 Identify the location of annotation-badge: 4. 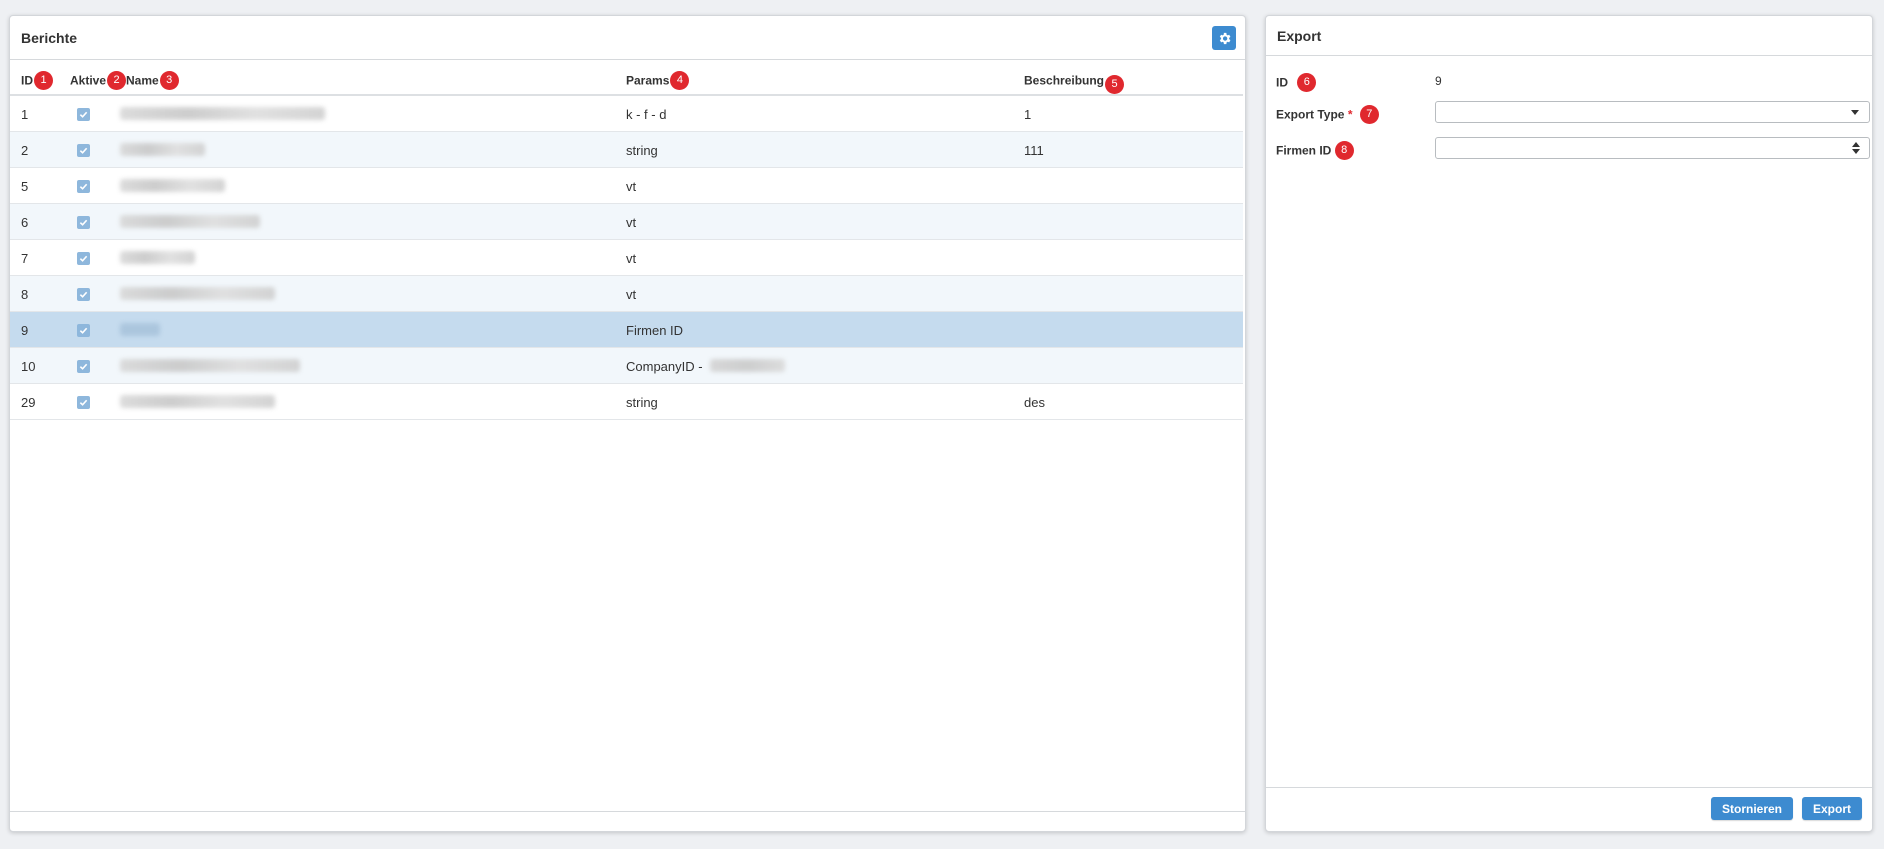
(680, 80).